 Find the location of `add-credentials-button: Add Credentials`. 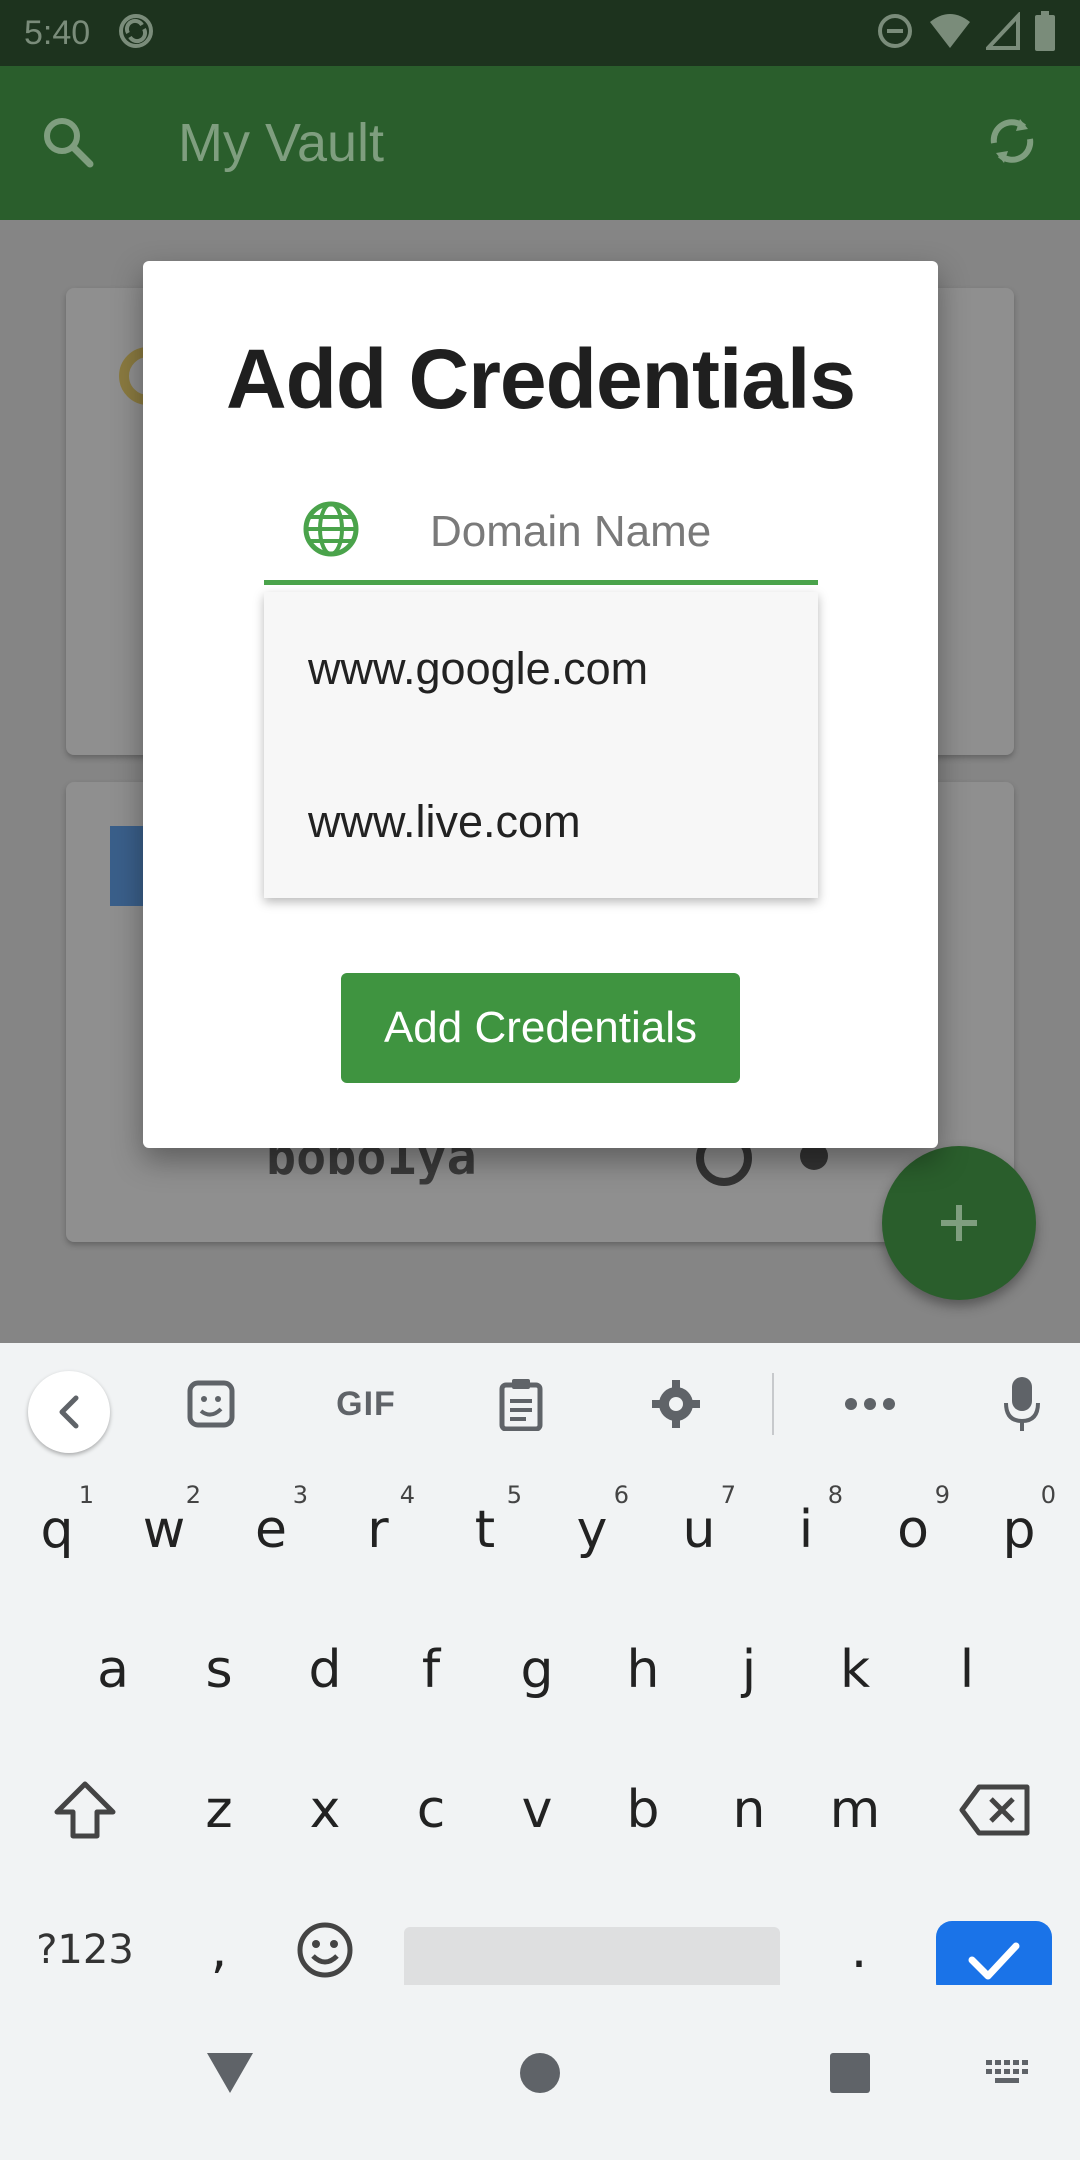

add-credentials-button: Add Credentials is located at coordinates (540, 1028).